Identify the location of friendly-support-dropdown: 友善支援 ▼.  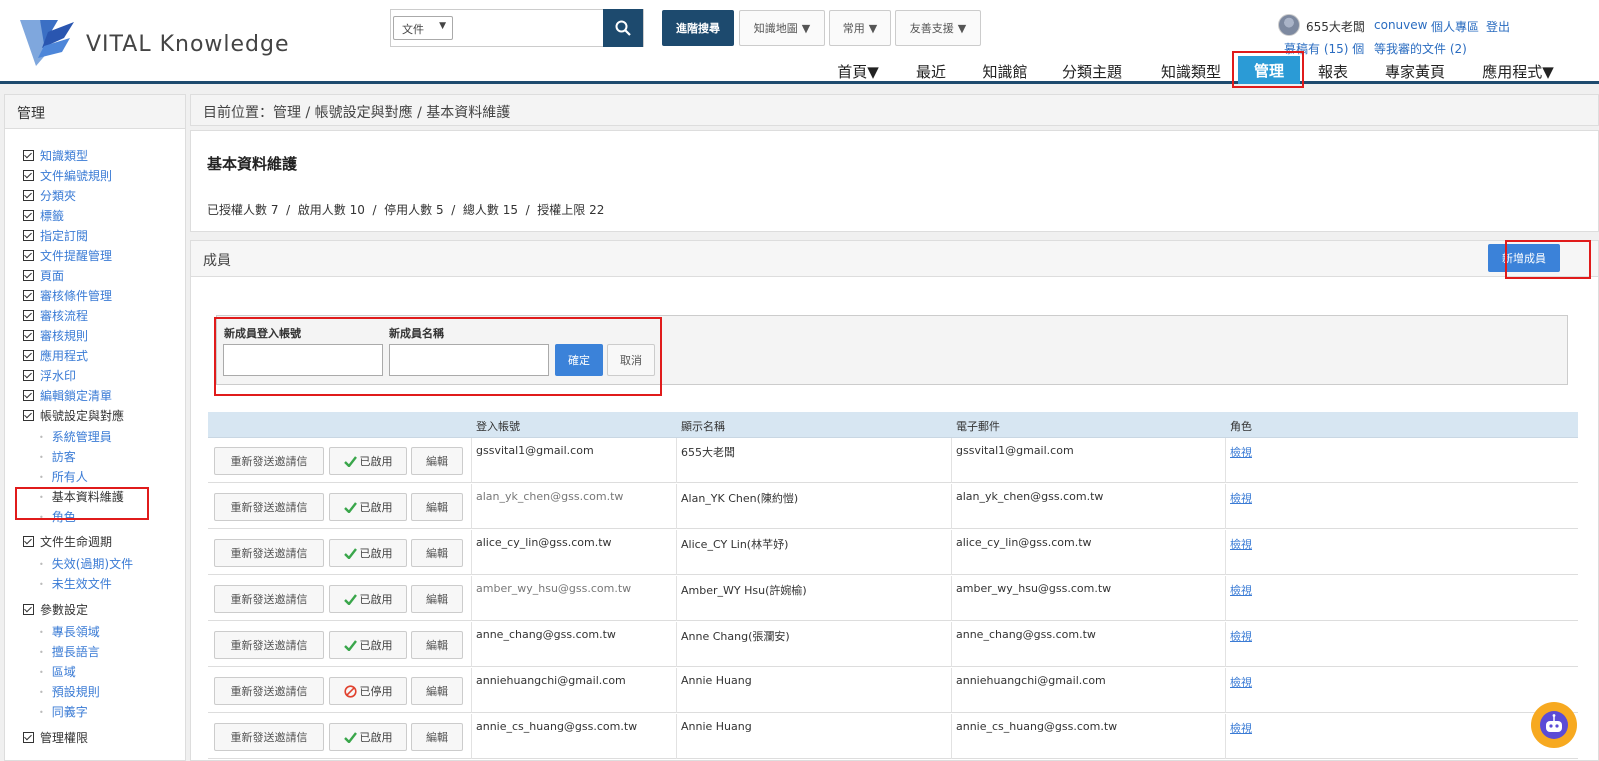
(938, 28).